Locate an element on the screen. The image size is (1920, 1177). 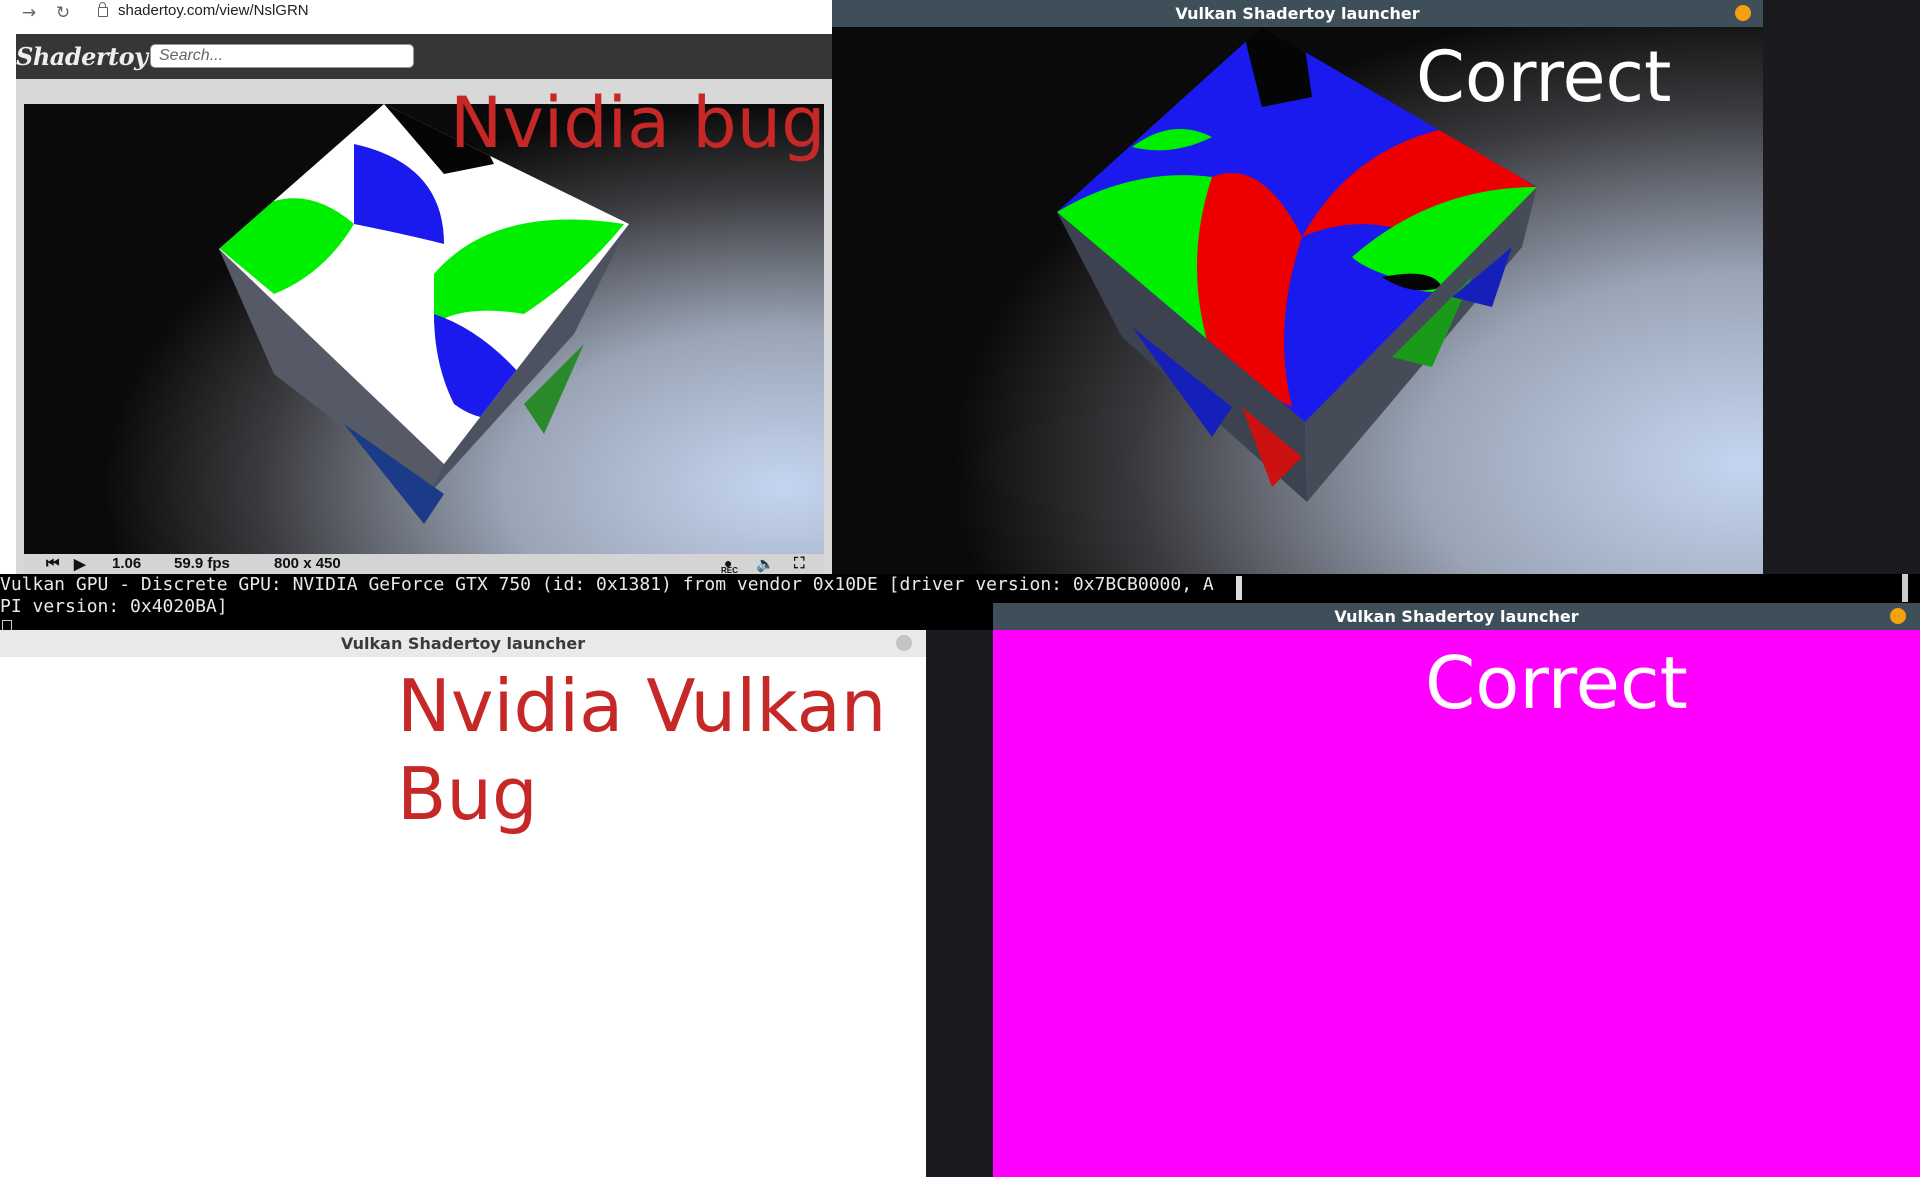
skip-back-icon: ⏮ is located at coordinates (53, 563).